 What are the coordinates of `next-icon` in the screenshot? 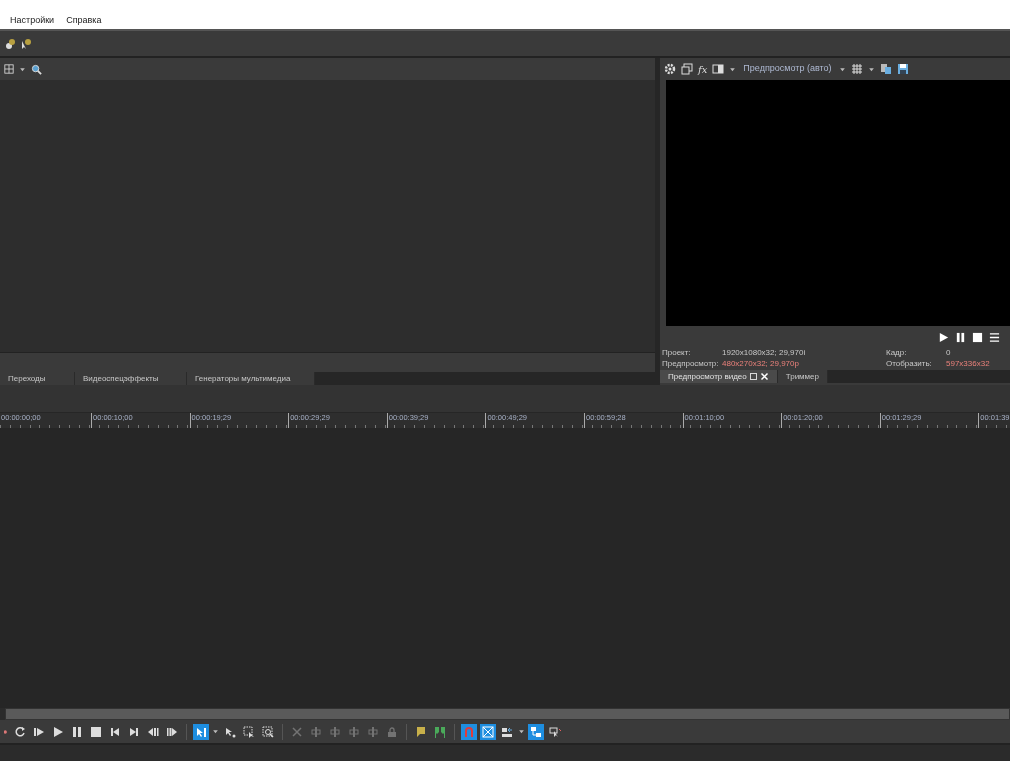 It's located at (134, 731).